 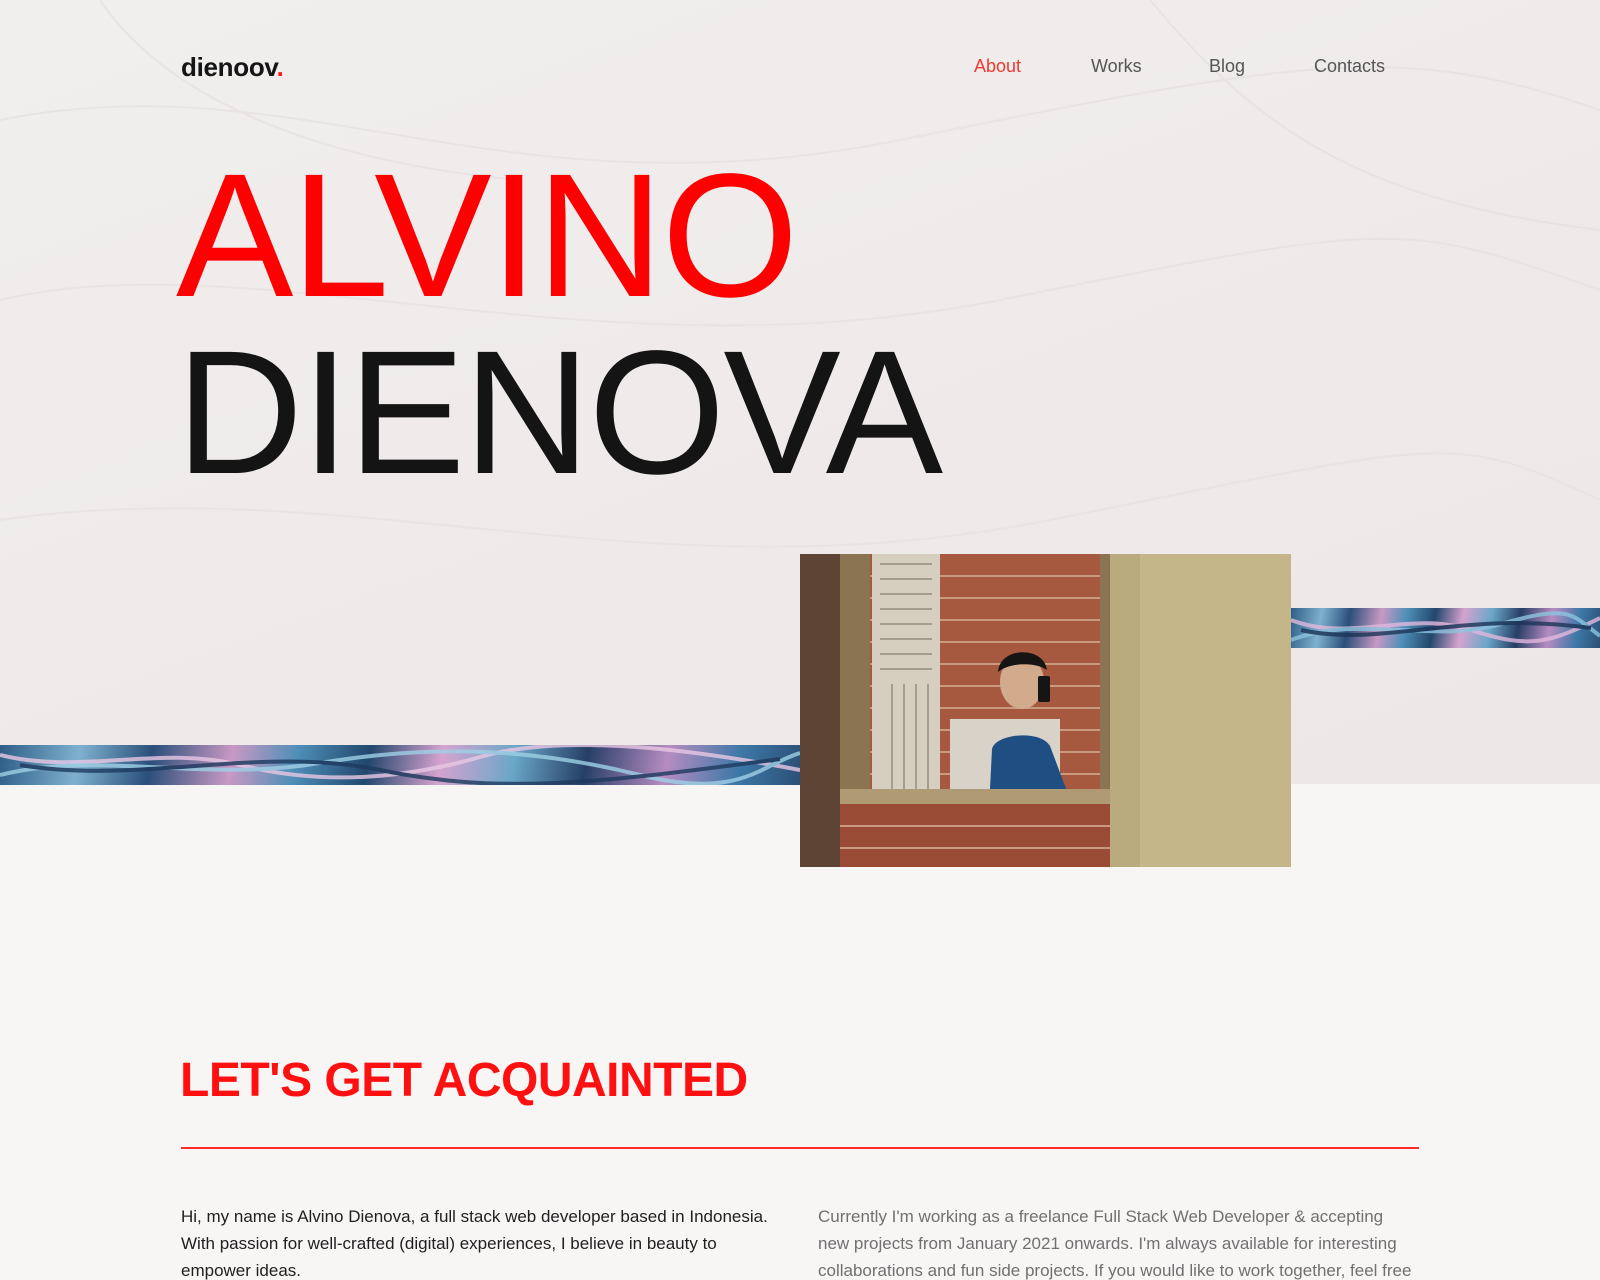 I want to click on mirror-selfie-image, so click(x=1045, y=710).